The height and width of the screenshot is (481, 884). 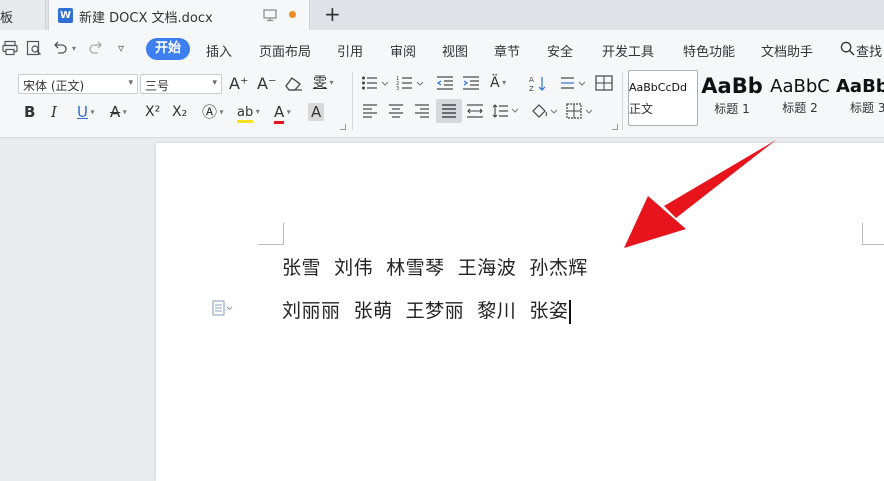 What do you see at coordinates (10, 48) in the screenshot?
I see `print-icon` at bounding box center [10, 48].